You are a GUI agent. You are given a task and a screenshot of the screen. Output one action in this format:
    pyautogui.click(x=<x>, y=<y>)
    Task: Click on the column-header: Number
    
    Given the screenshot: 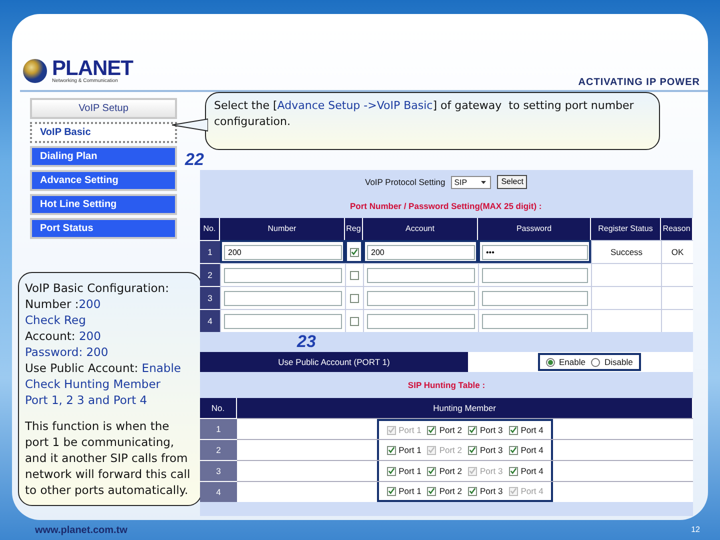 What is the action you would take?
    pyautogui.click(x=282, y=229)
    